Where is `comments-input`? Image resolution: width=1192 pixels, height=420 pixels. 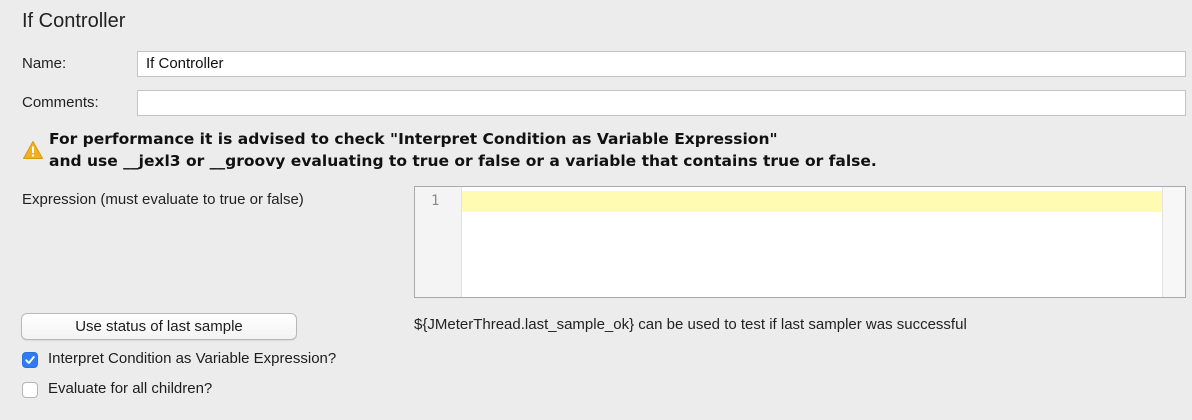
comments-input is located at coordinates (661, 103).